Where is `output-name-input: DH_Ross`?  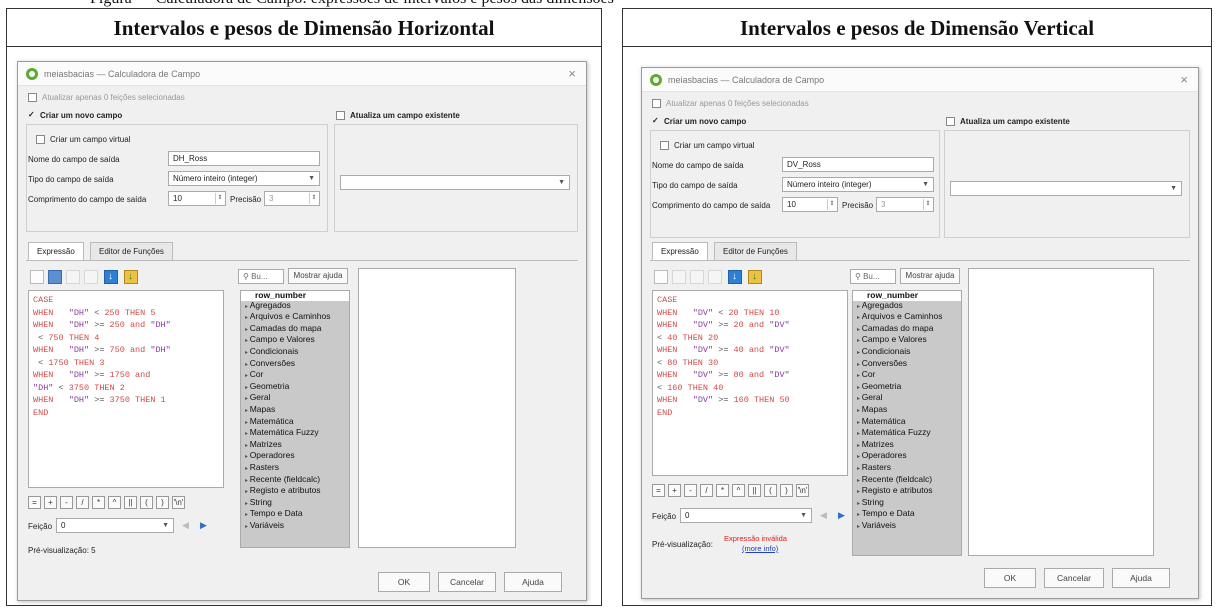 output-name-input: DH_Ross is located at coordinates (244, 158).